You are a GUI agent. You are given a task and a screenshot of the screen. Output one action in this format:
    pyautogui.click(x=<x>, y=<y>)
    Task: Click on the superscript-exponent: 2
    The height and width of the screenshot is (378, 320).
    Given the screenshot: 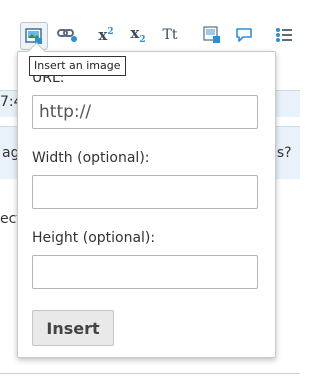 What is the action you would take?
    pyautogui.click(x=110, y=31)
    